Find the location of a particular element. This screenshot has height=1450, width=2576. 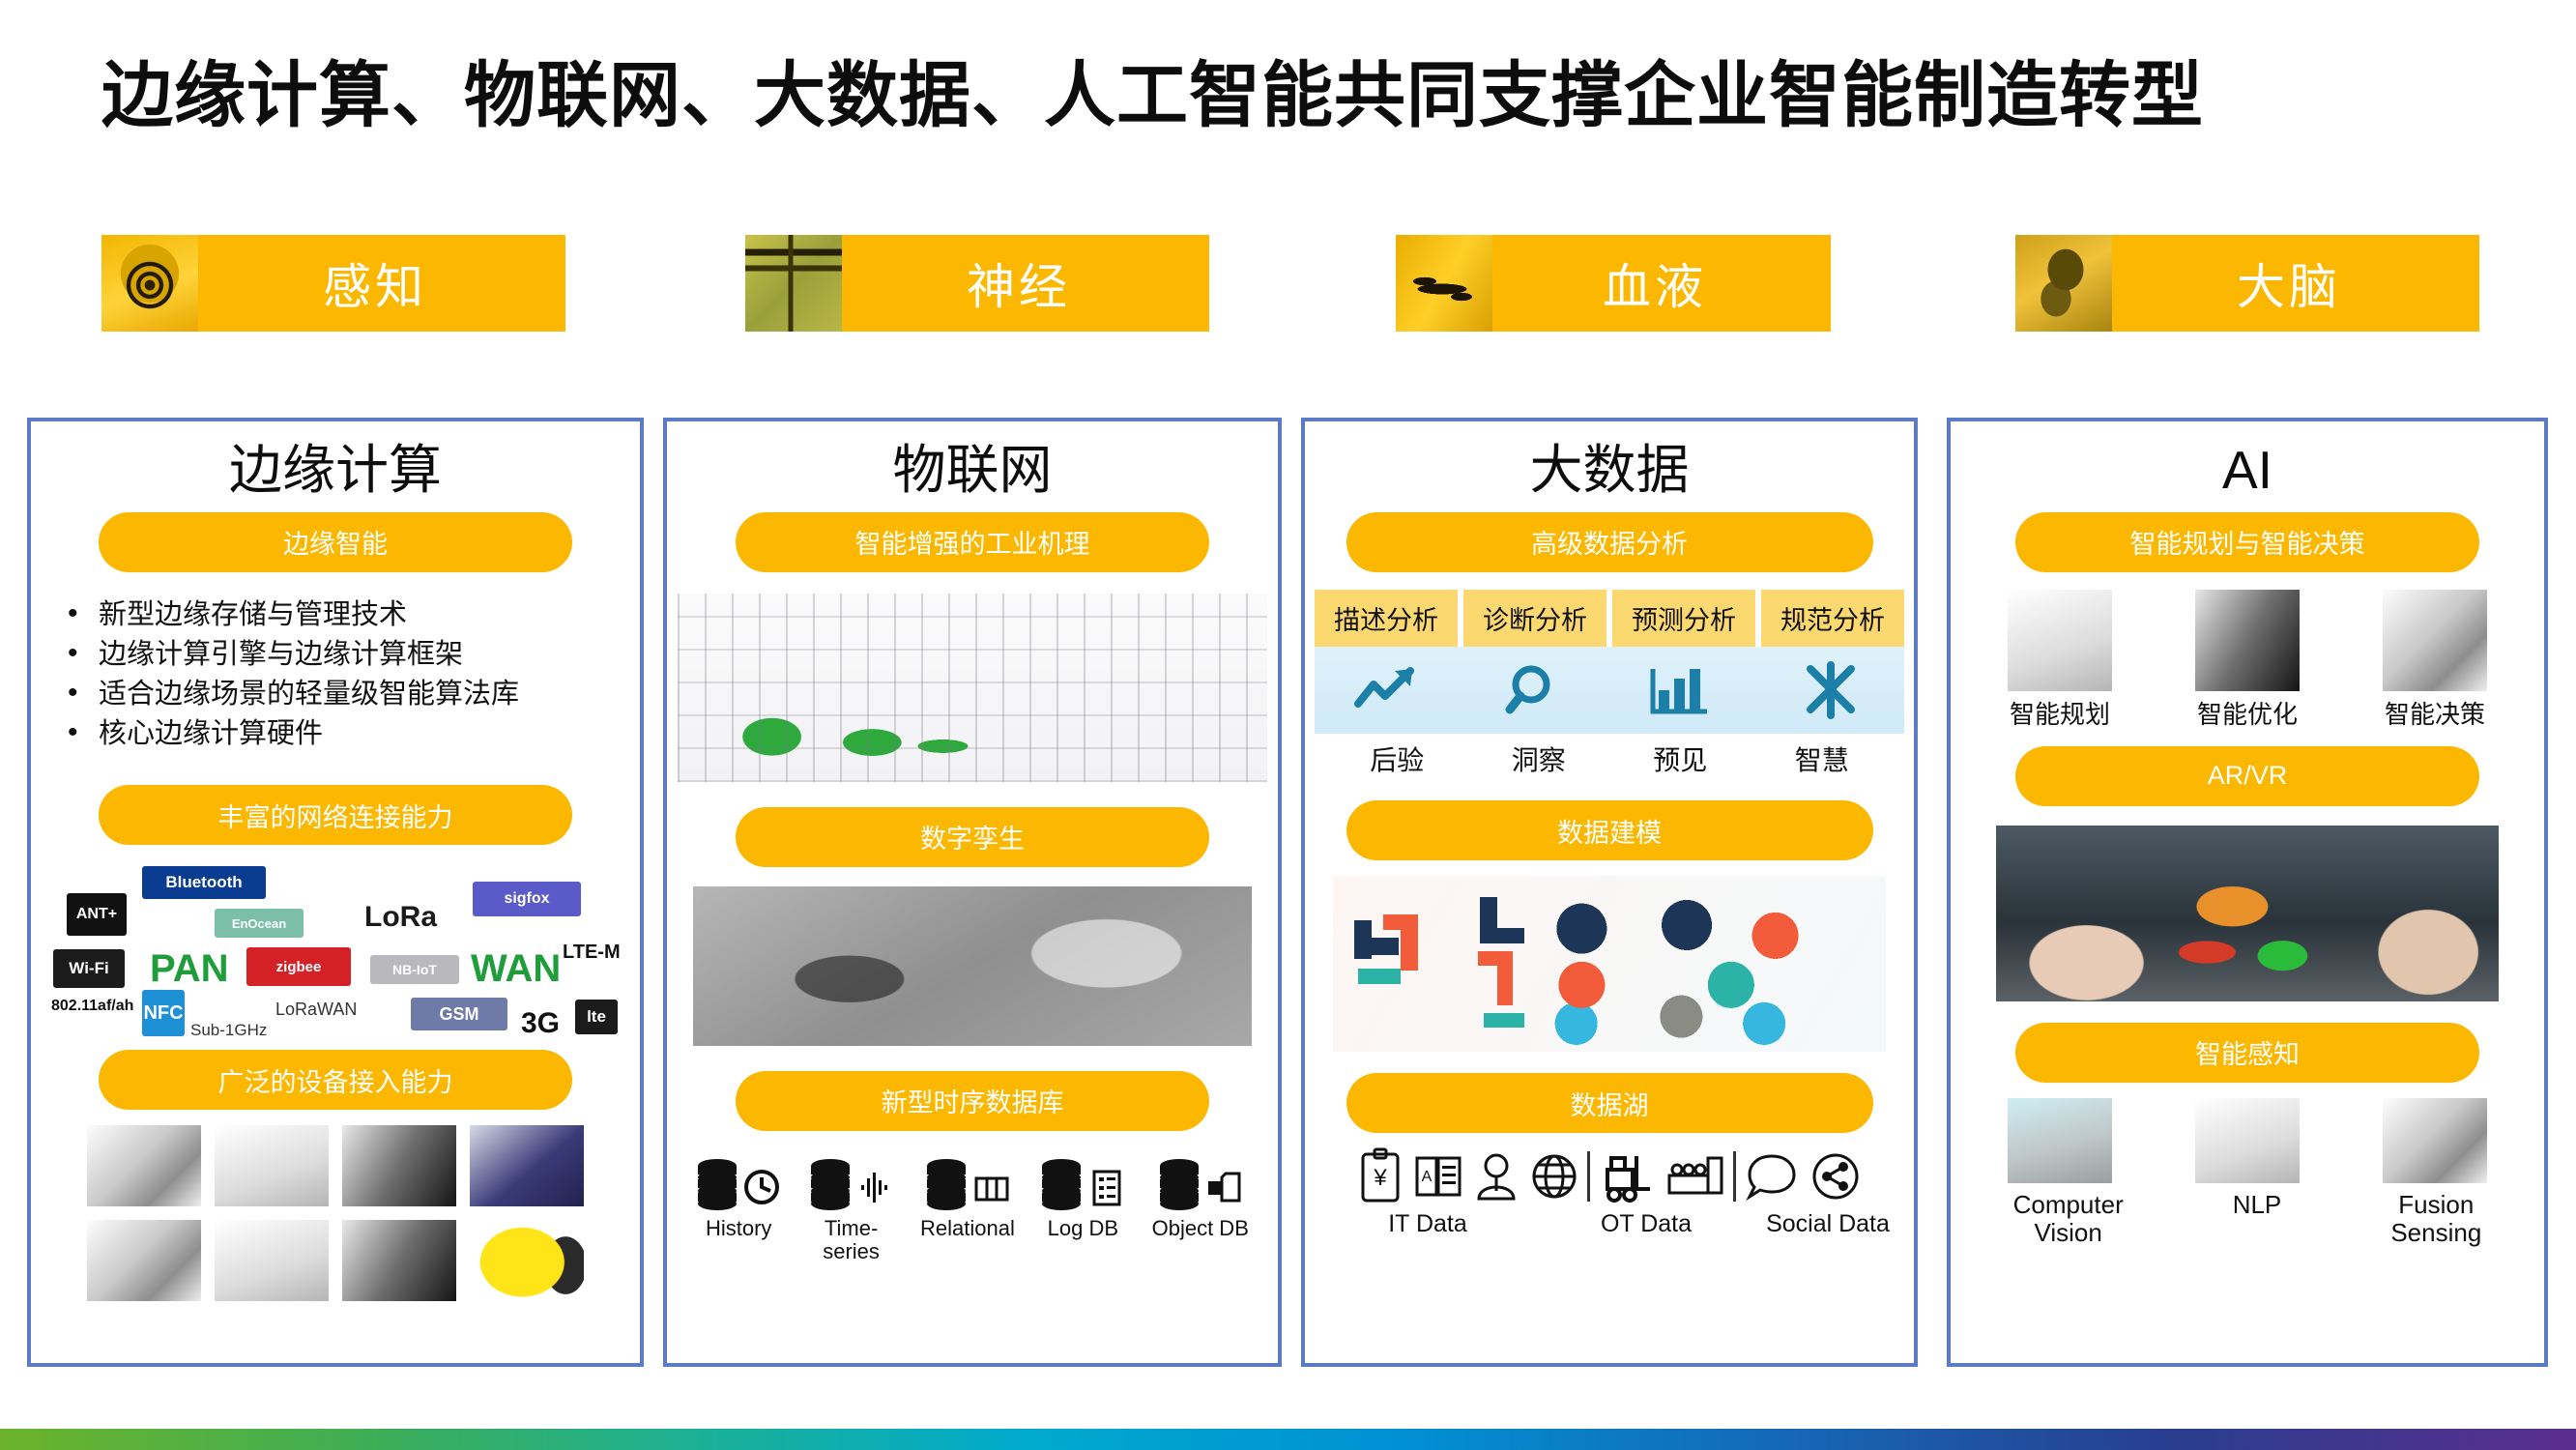

banner-label: 血液 is located at coordinates (1655, 287).